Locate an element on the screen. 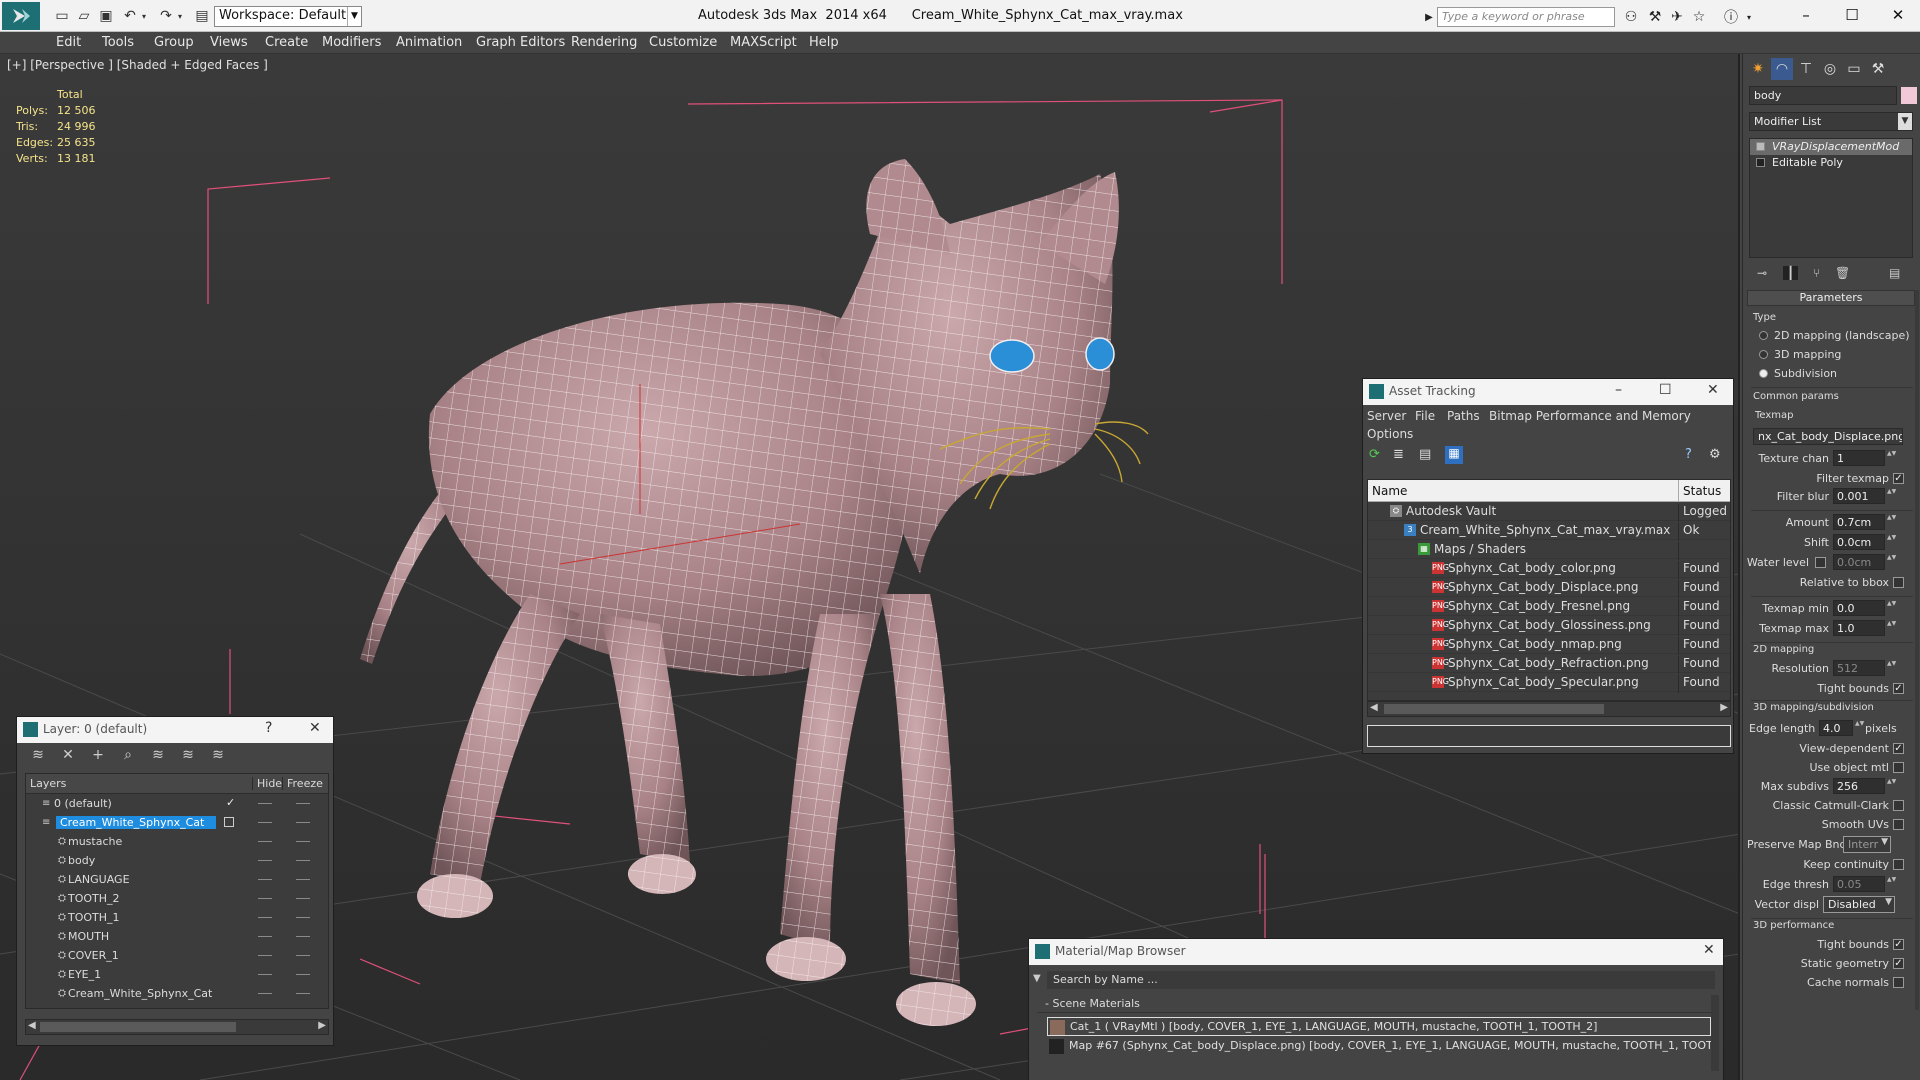 The height and width of the screenshot is (1080, 1920). hide-freeze-all-icon: ≋ is located at coordinates (218, 756).